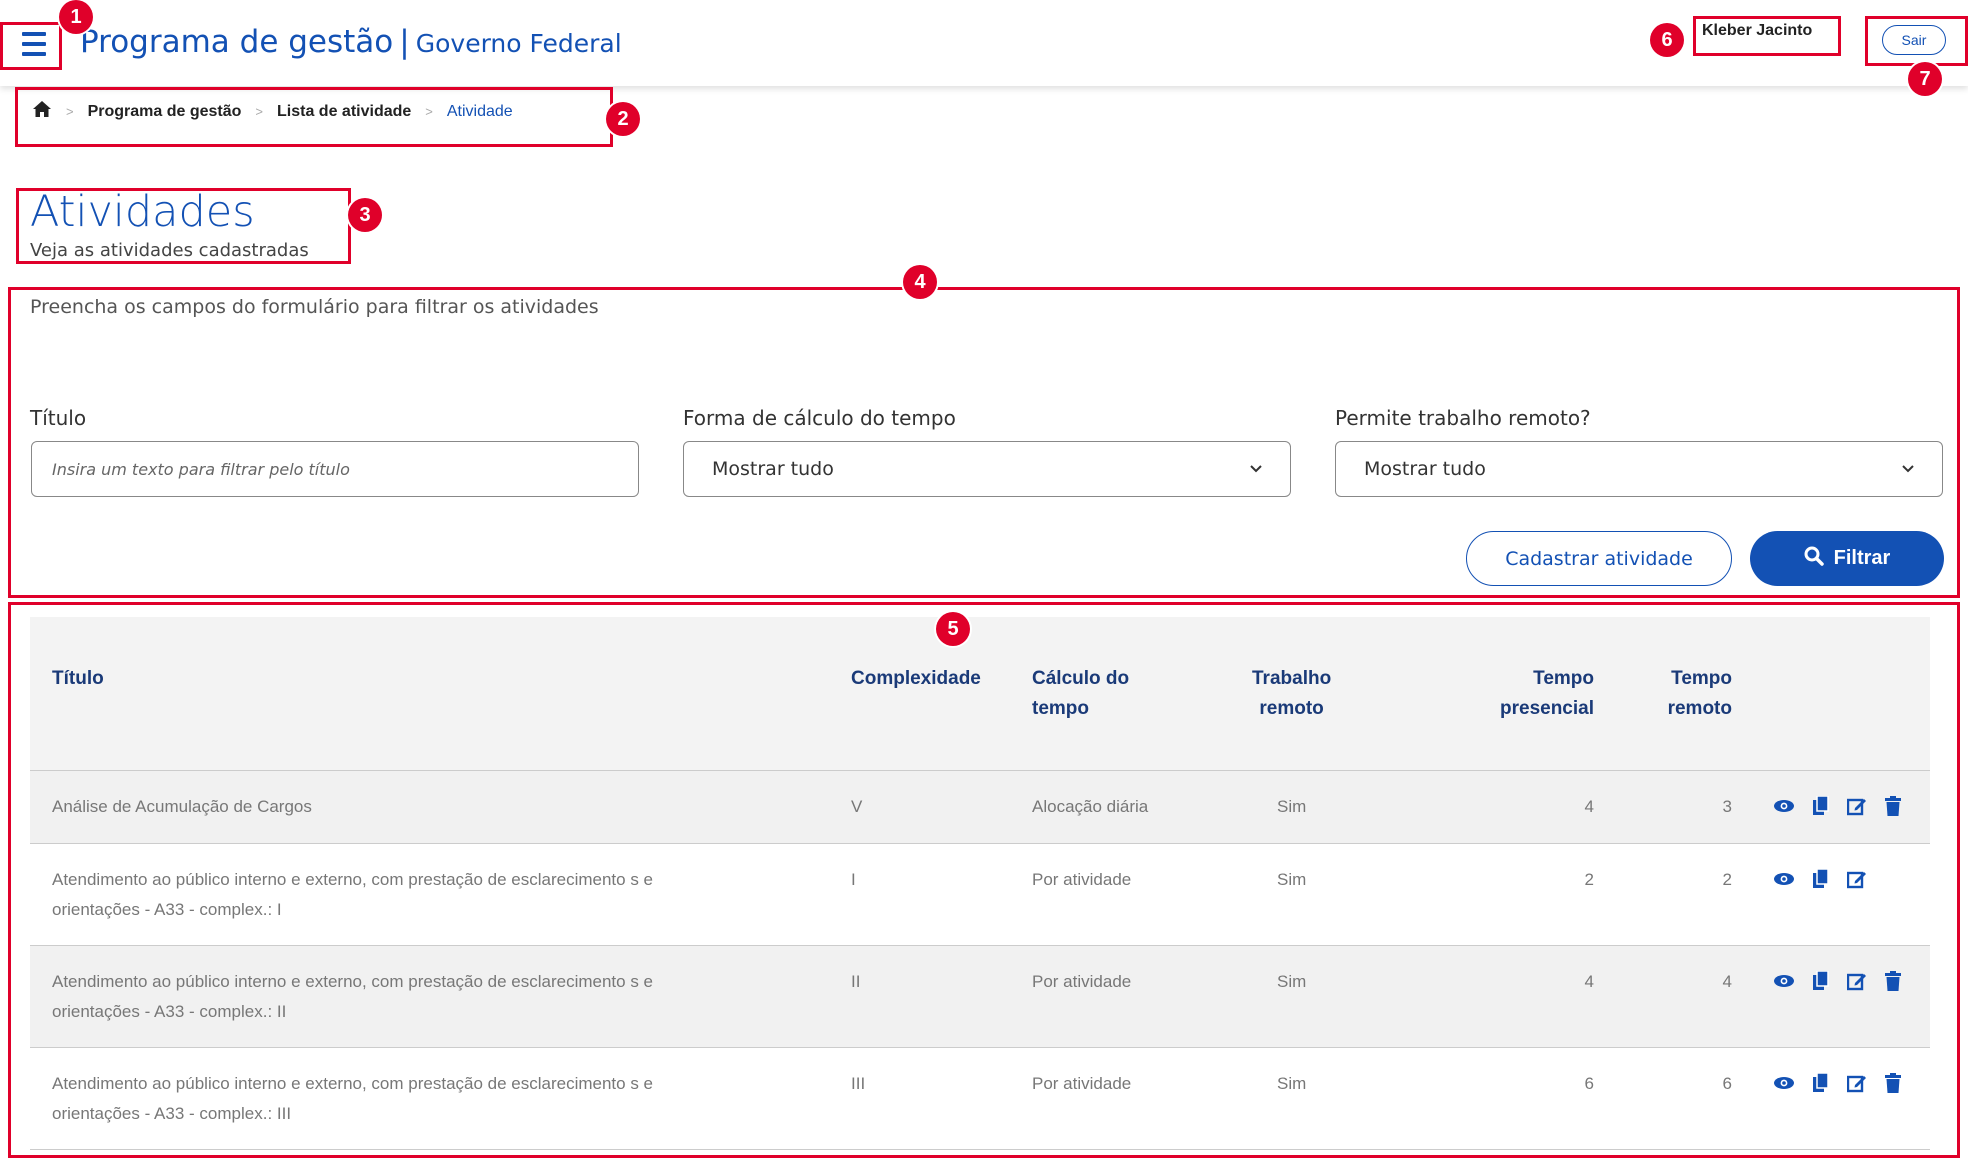 The width and height of the screenshot is (1968, 1160). I want to click on app-title: Programa de gestão | Governo Federal, so click(351, 42).